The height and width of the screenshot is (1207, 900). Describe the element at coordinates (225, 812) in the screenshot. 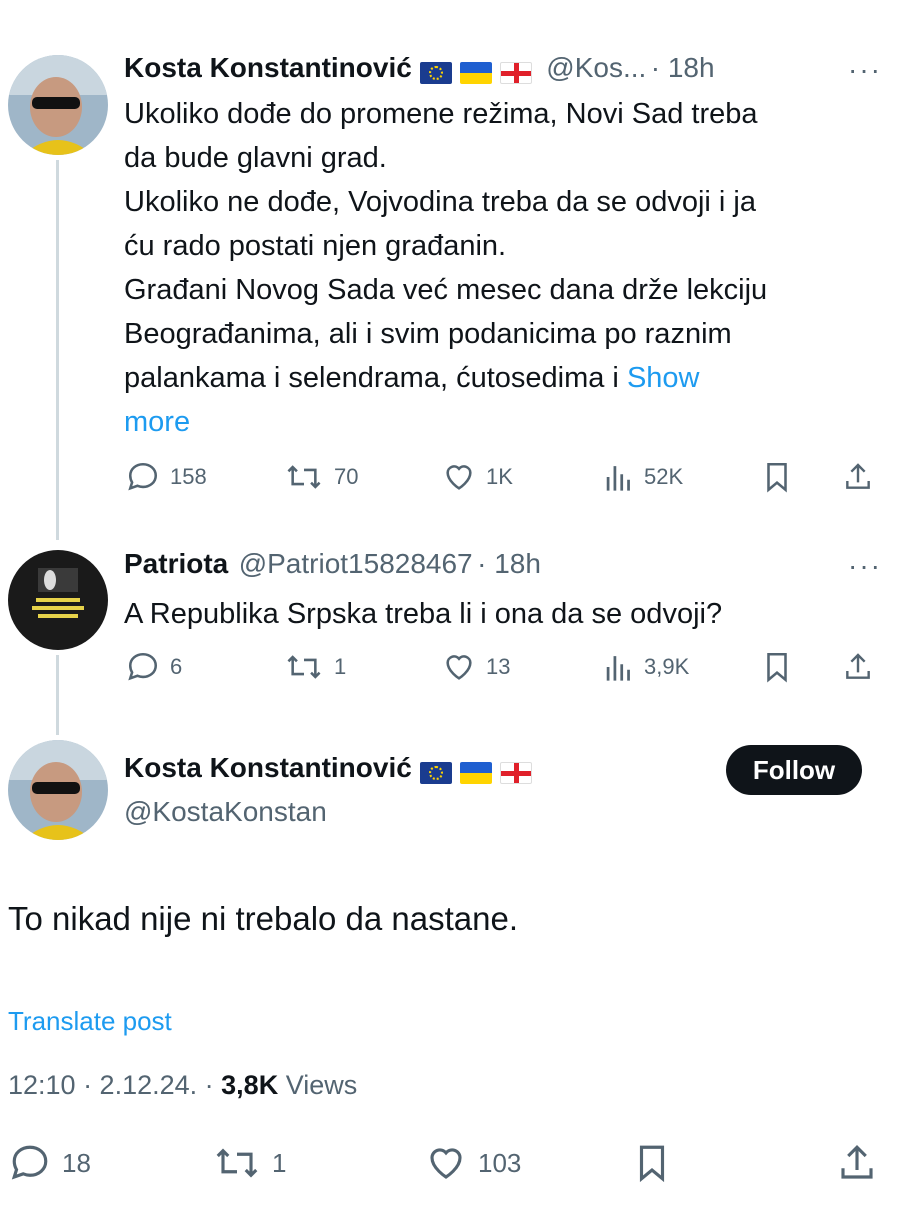

I see `author-handle: @KostaKonstan` at that location.